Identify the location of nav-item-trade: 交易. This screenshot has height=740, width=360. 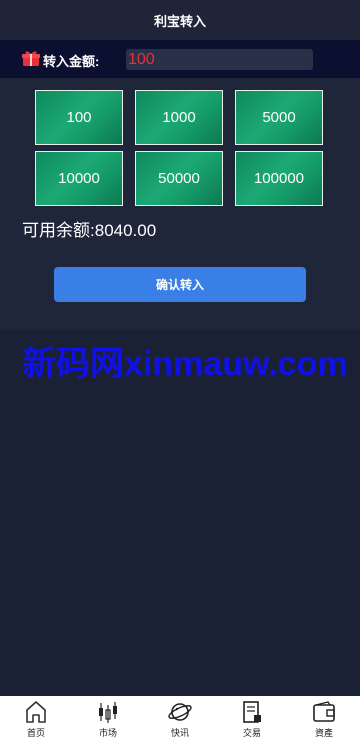
(252, 718).